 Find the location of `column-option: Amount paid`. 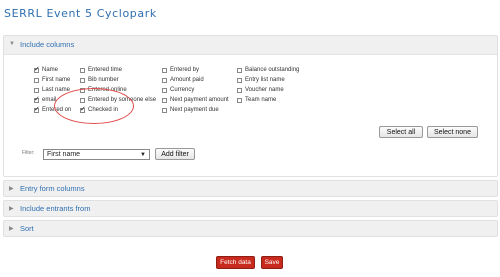

column-option: Amount paid is located at coordinates (183, 80).